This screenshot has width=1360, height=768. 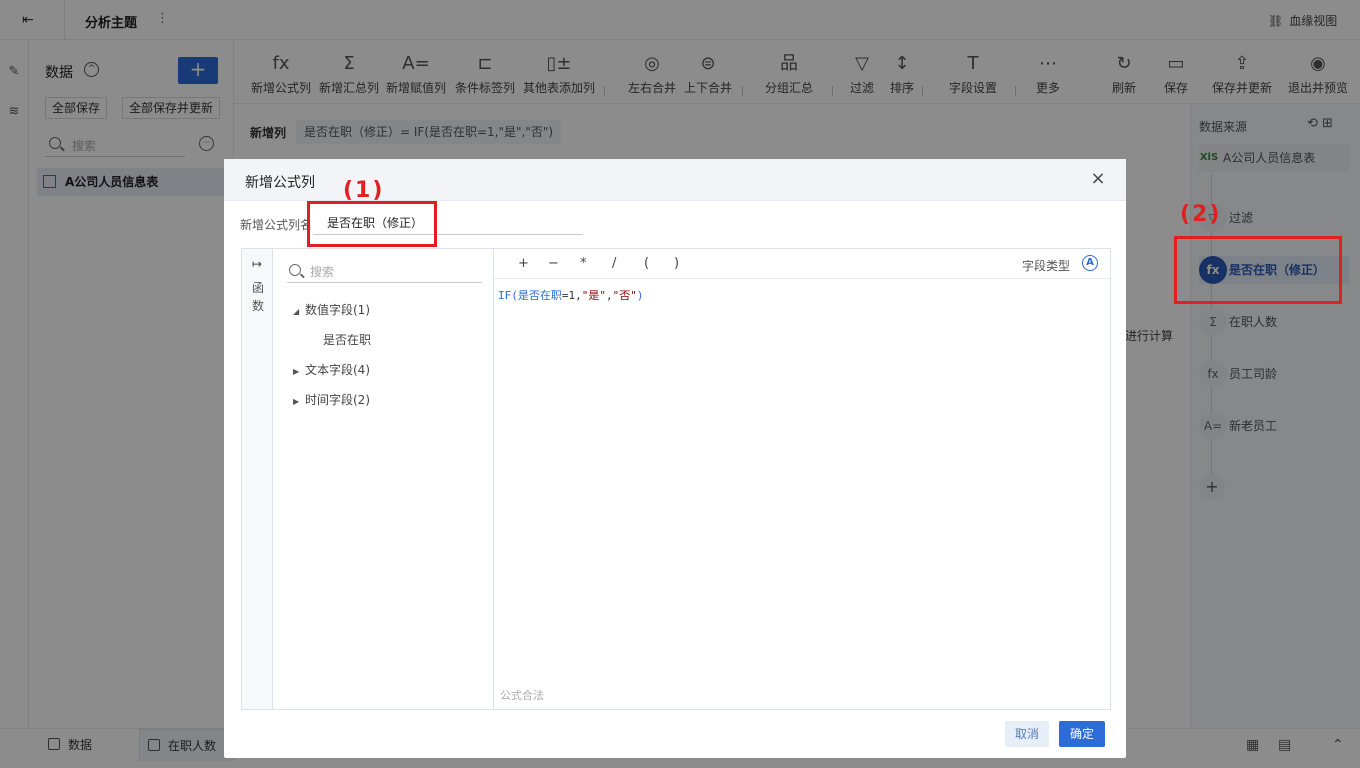 I want to click on tree-node-text: ▶ 文本字段(4), so click(x=331, y=369).